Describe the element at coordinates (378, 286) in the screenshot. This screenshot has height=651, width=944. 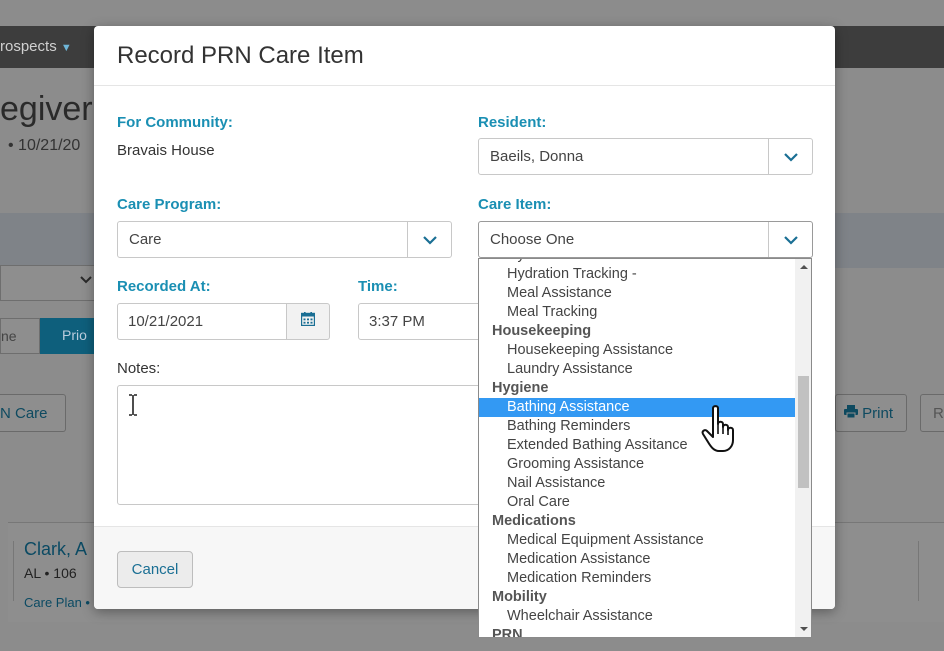
I see `time-label: Time:` at that location.